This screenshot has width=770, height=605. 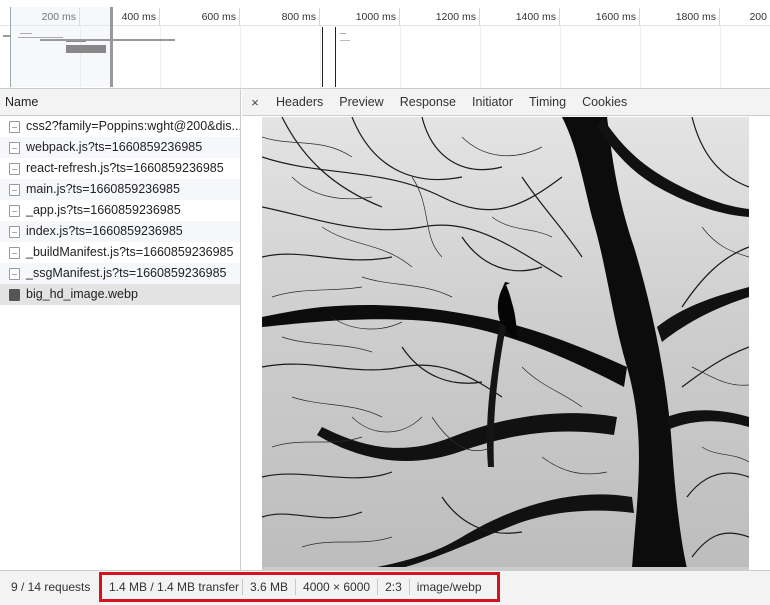 What do you see at coordinates (758, 17) in the screenshot?
I see `tick-label: 200` at bounding box center [758, 17].